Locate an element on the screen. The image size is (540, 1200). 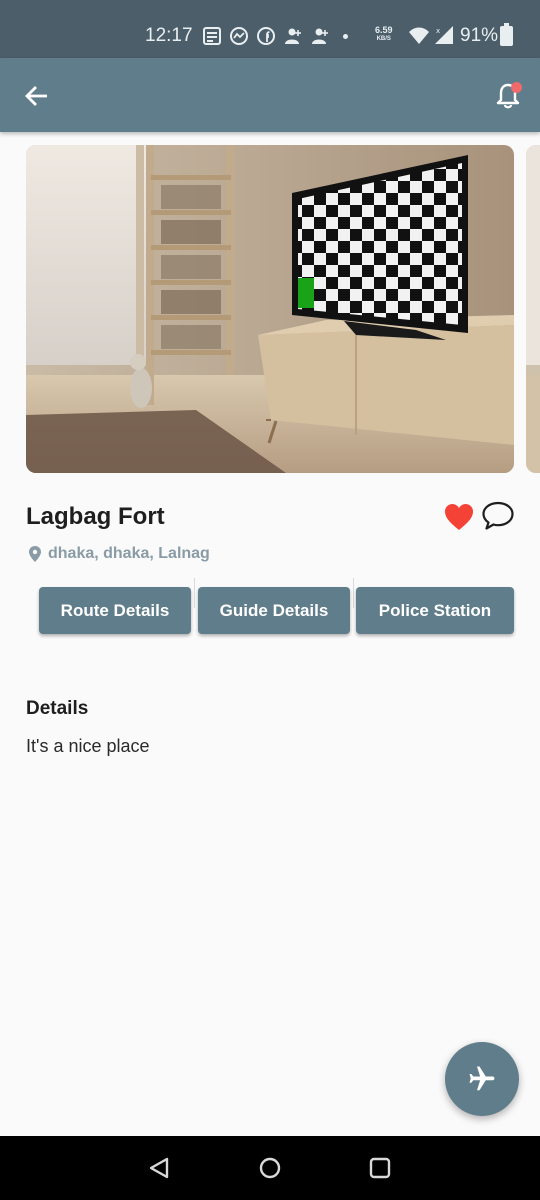
dot-icon is located at coordinates (345, 36).